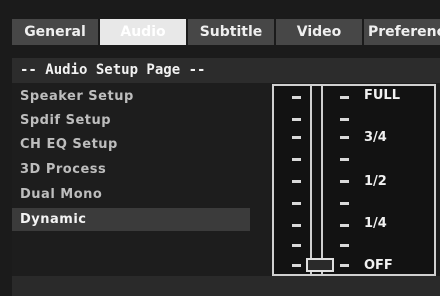  What do you see at coordinates (131, 219) in the screenshot?
I see `menu-item-dynamic: Dynamic` at bounding box center [131, 219].